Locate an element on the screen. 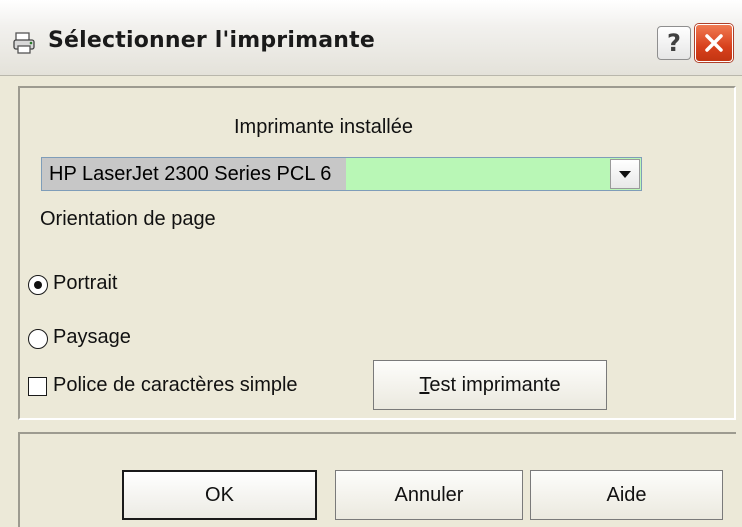 The height and width of the screenshot is (527, 742). close-icon is located at coordinates (714, 43).